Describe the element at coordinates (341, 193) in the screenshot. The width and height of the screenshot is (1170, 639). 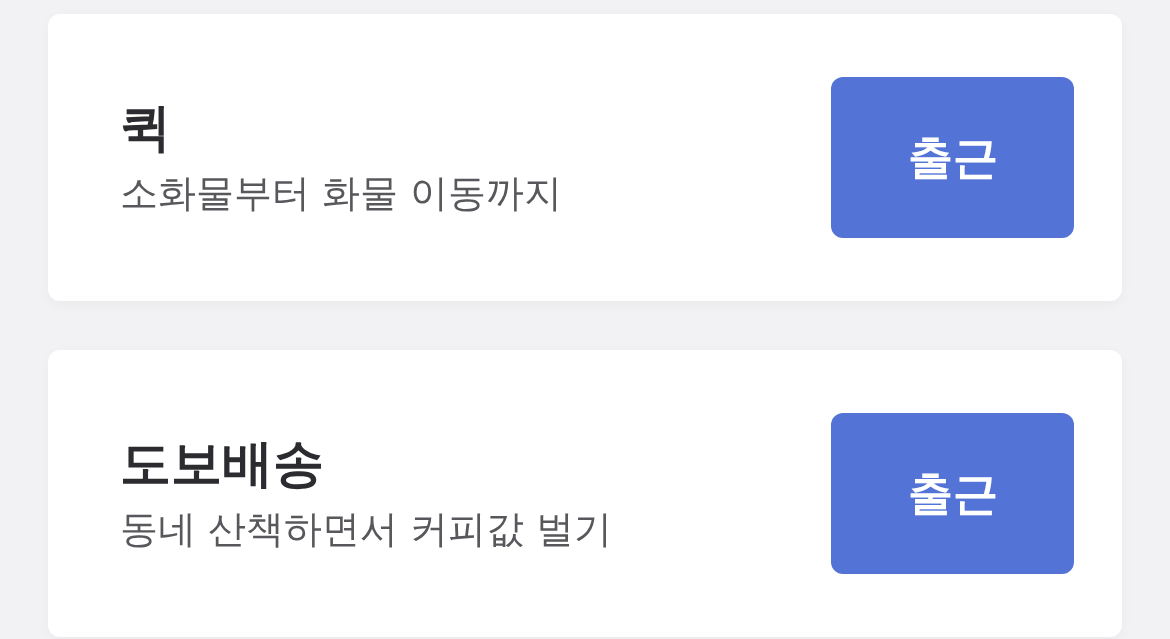
I see `service-description: 소화물부터 화물 이동까지` at that location.